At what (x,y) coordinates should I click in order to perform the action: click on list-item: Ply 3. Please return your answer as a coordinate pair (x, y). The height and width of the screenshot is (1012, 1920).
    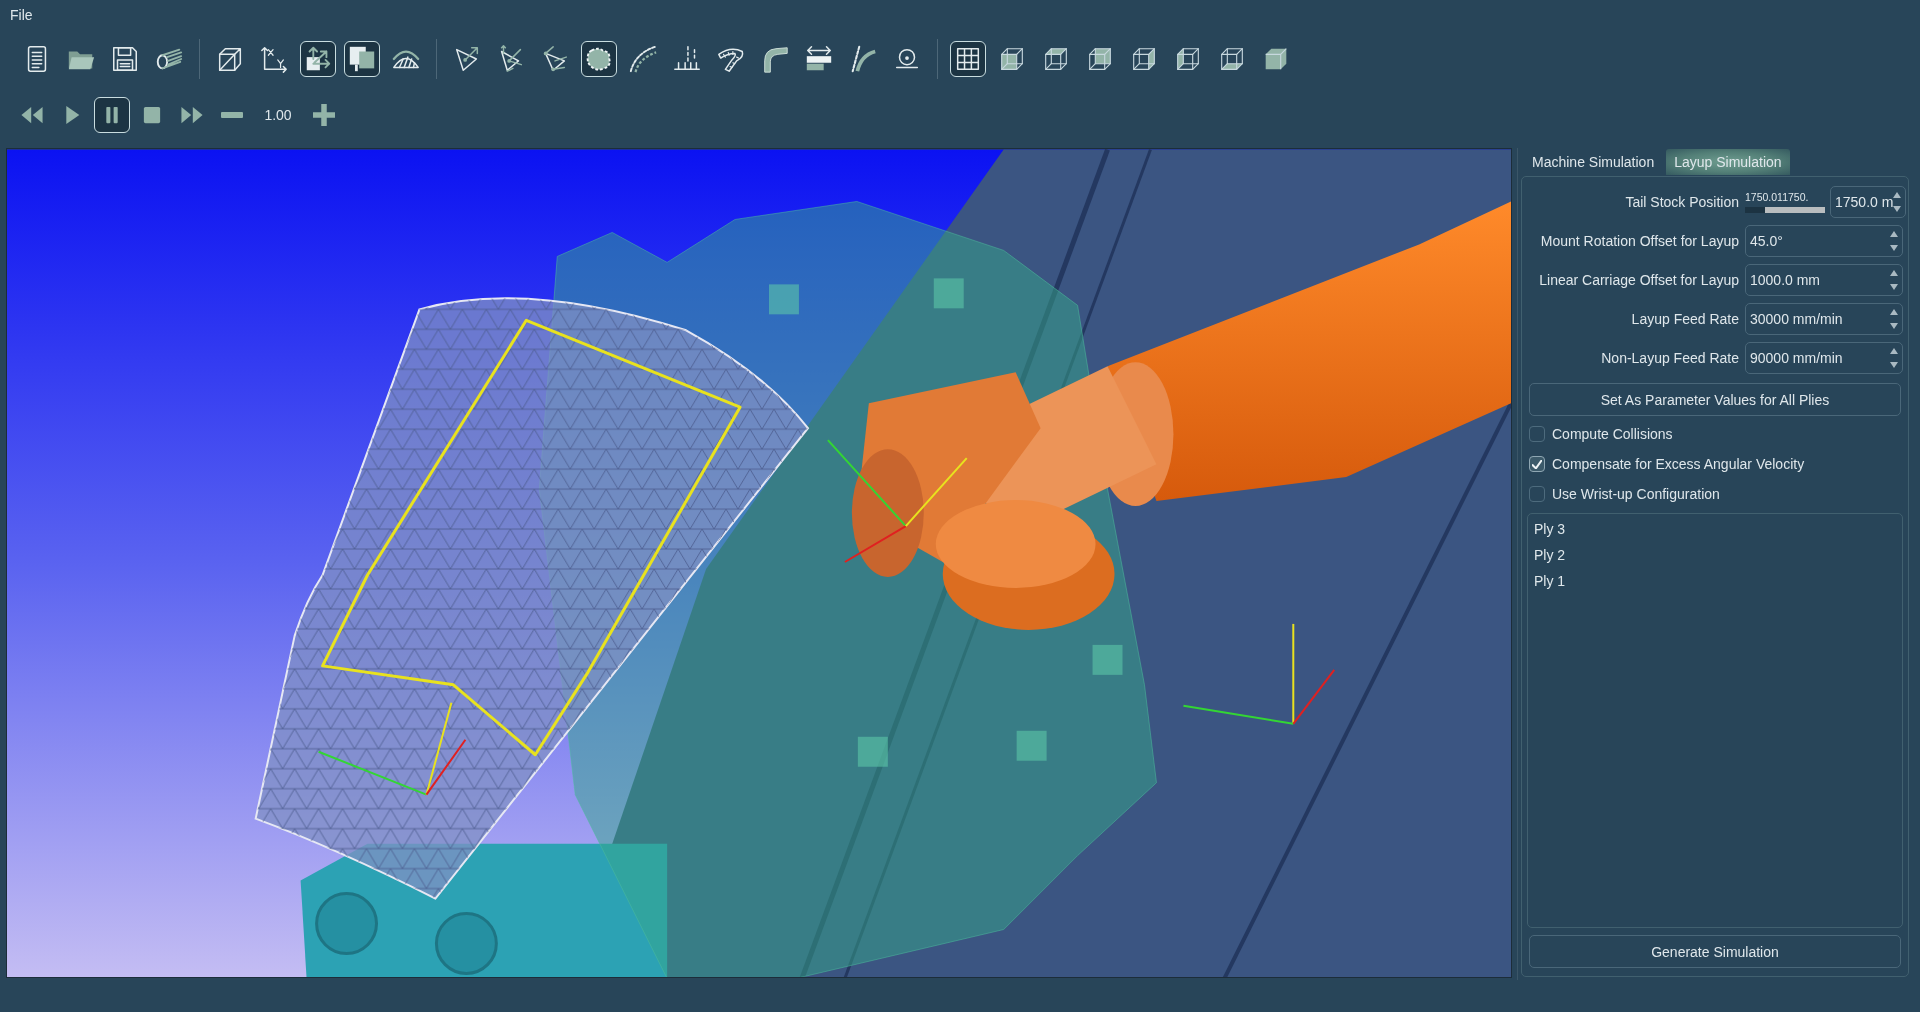
    Looking at the image, I should click on (1715, 529).